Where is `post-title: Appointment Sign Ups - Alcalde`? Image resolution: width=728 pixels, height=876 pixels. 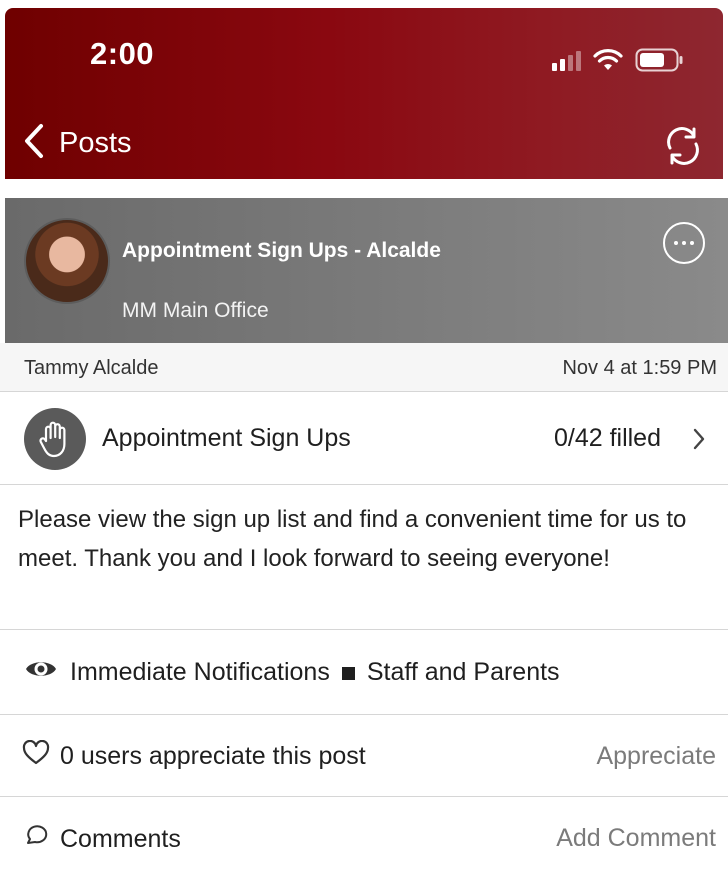
post-title: Appointment Sign Ups - Alcalde is located at coordinates (281, 250).